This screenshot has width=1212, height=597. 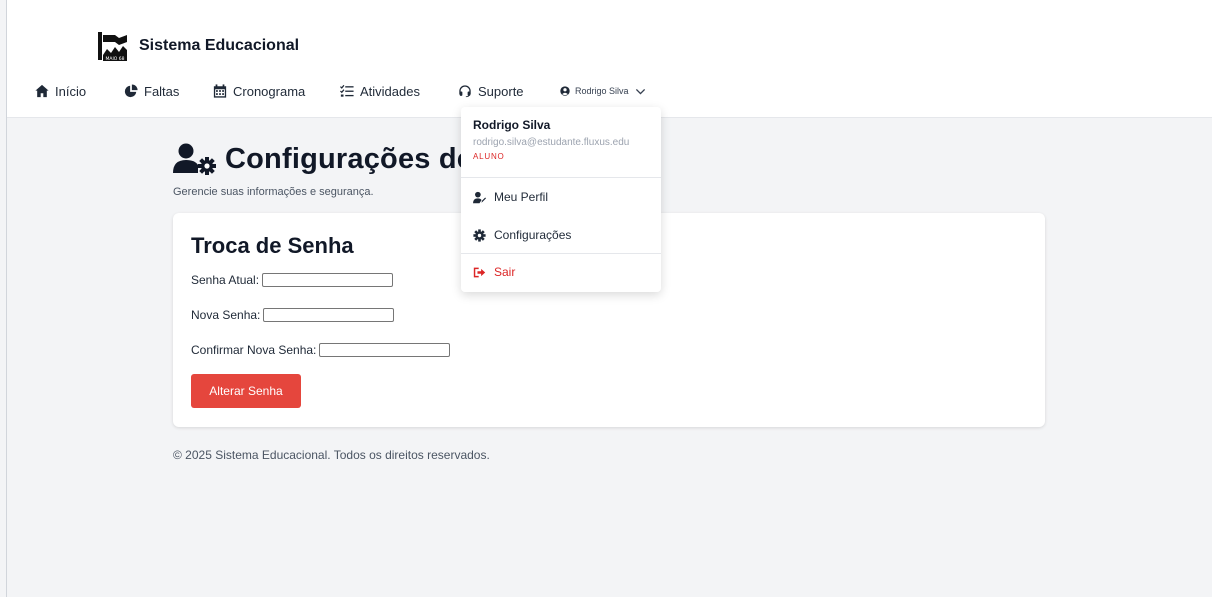 I want to click on menu-item-label: Configurações, so click(x=533, y=235).